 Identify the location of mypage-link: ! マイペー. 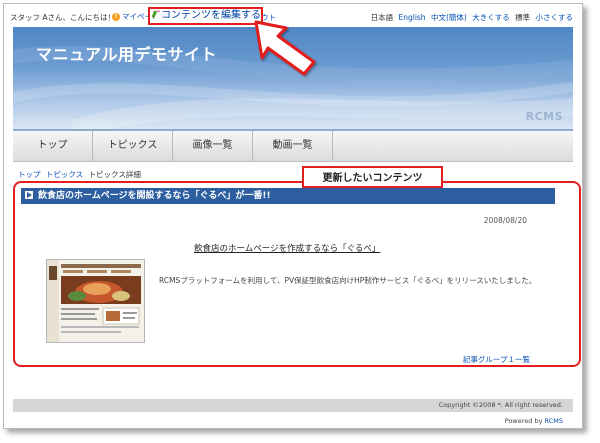
(132, 16).